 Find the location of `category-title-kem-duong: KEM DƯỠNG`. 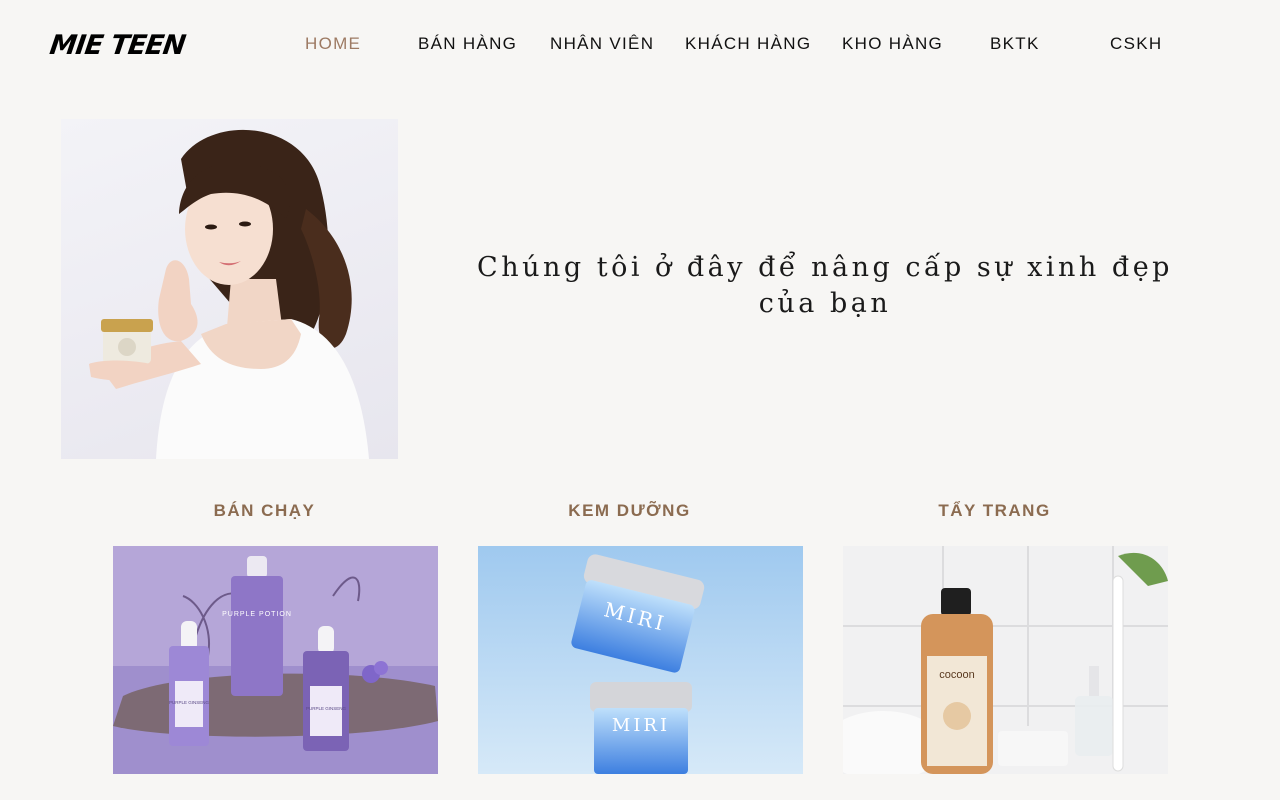

category-title-kem-duong: KEM DƯỠNG is located at coordinates (629, 511).